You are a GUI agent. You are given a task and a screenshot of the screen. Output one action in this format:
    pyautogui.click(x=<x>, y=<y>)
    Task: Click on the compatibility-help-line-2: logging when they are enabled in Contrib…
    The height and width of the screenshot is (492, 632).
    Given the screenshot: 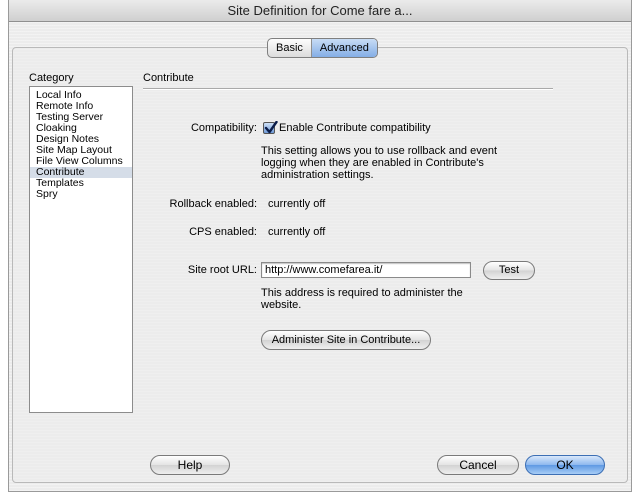 What is the action you would take?
    pyautogui.click(x=372, y=163)
    